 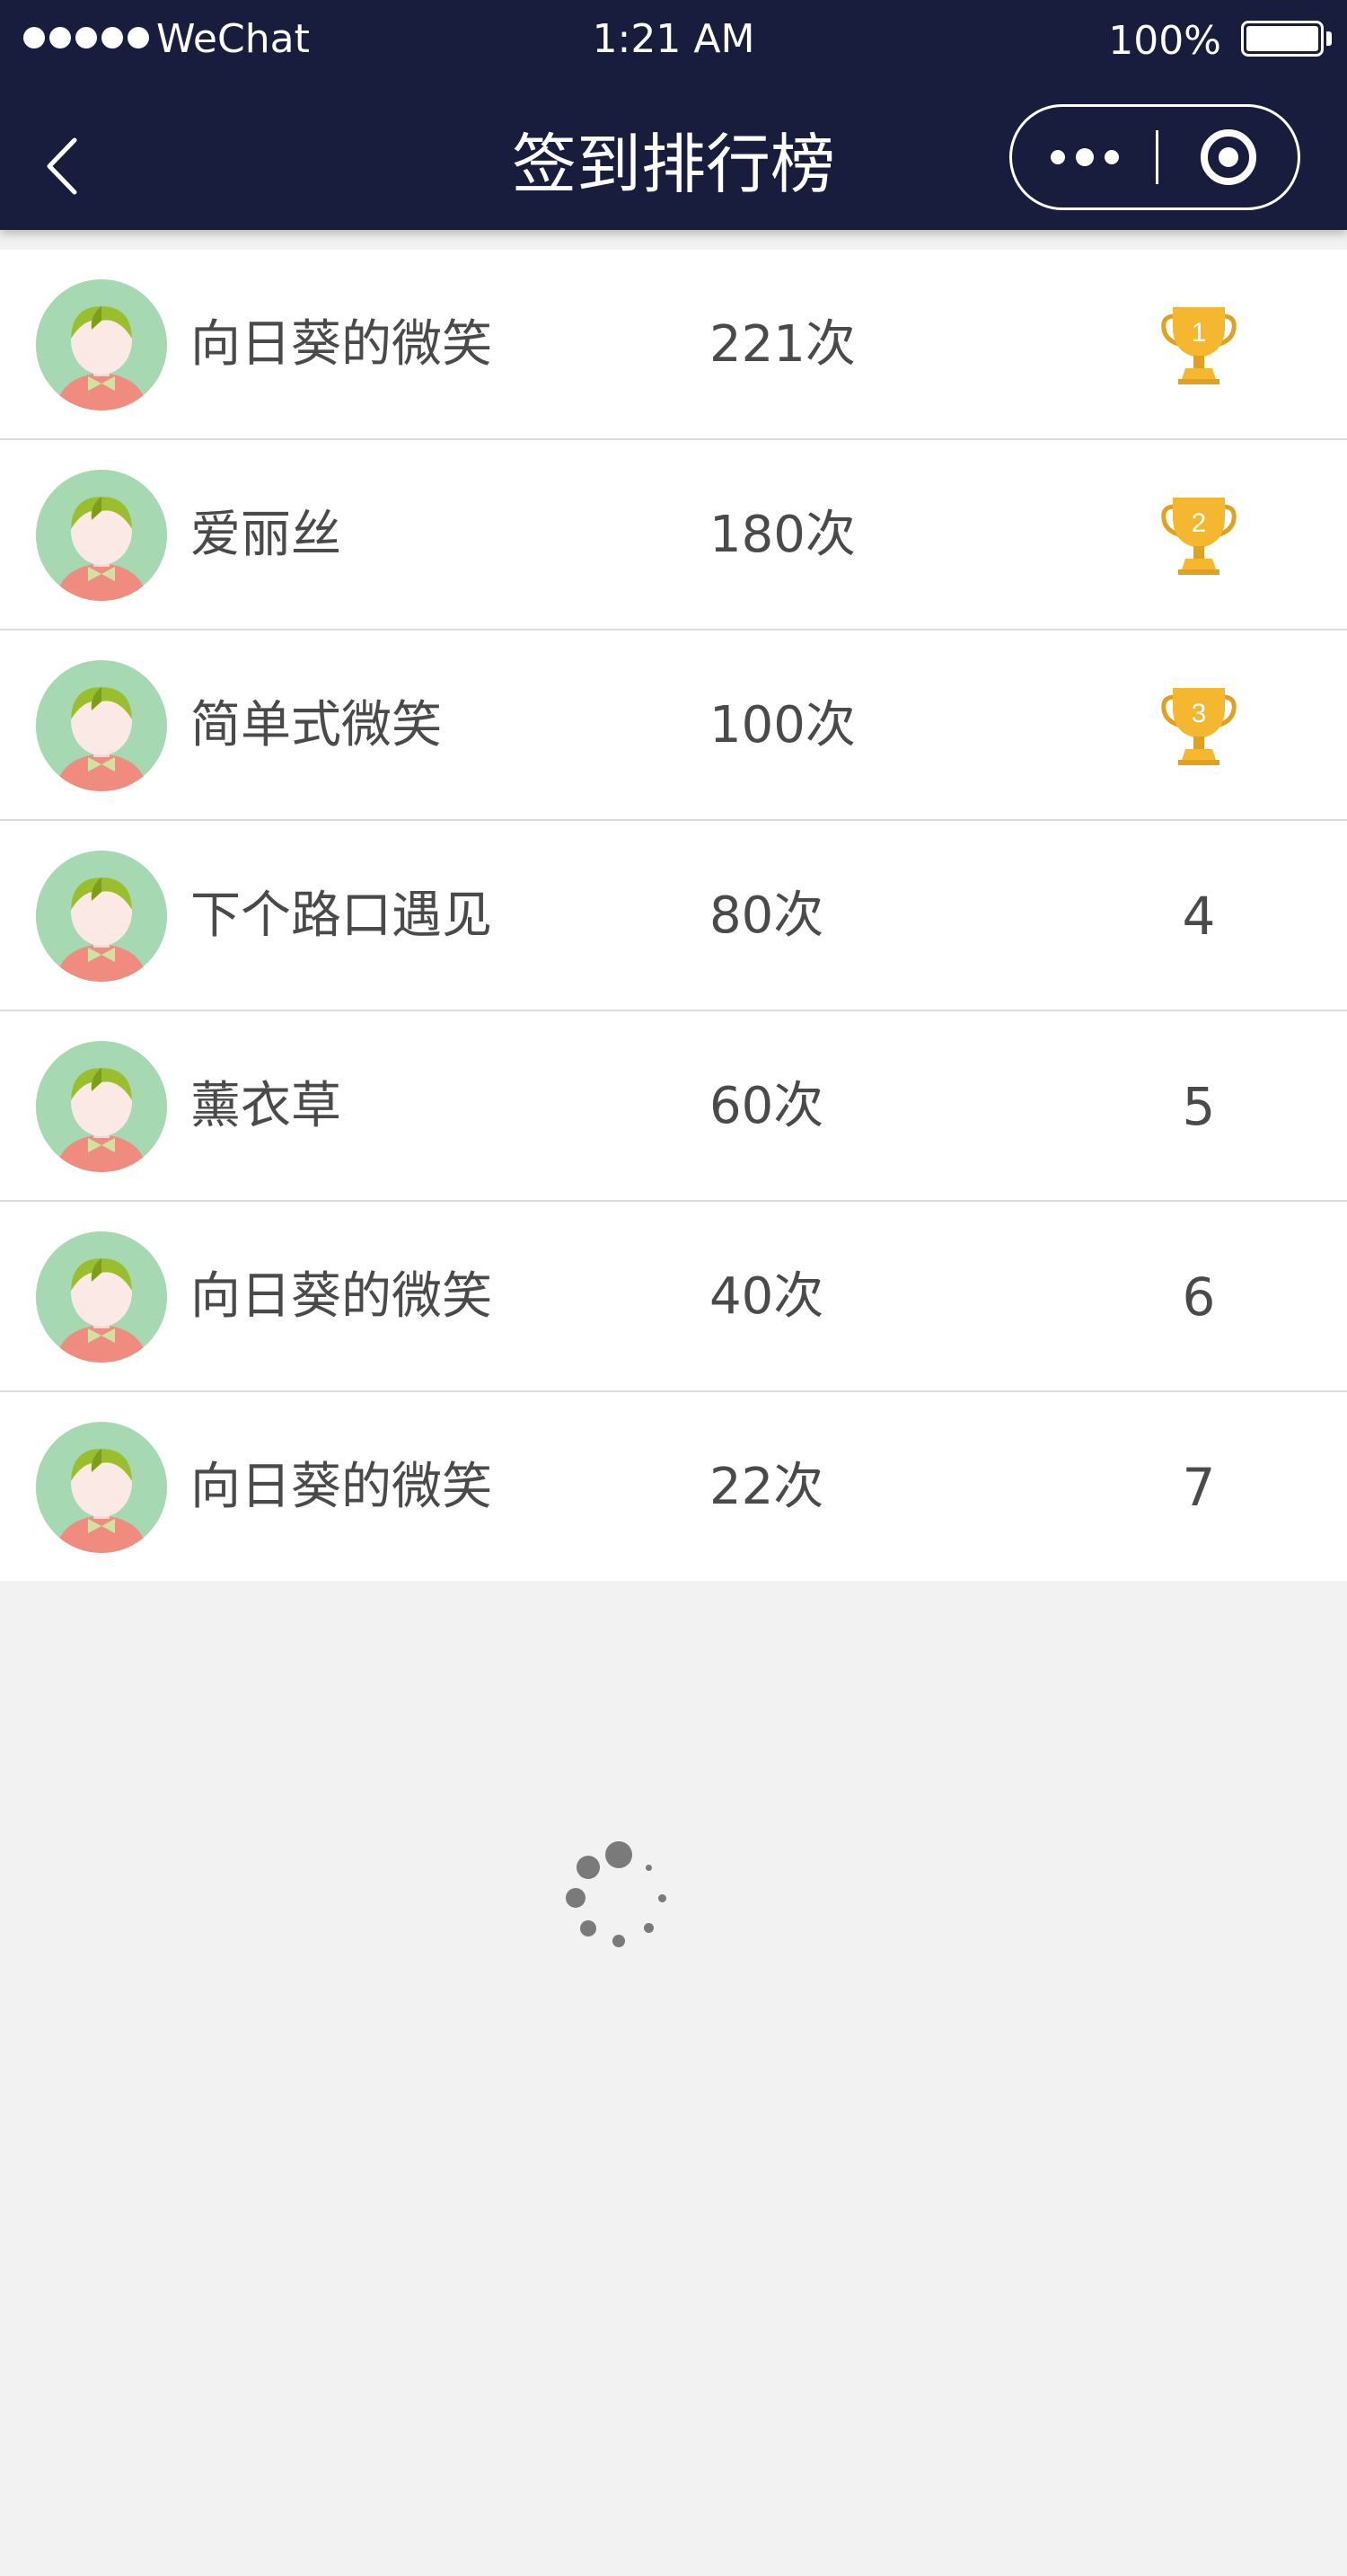 What do you see at coordinates (673, 535) in the screenshot?
I see `ranking-row: 爱丽丝 180次 2` at bounding box center [673, 535].